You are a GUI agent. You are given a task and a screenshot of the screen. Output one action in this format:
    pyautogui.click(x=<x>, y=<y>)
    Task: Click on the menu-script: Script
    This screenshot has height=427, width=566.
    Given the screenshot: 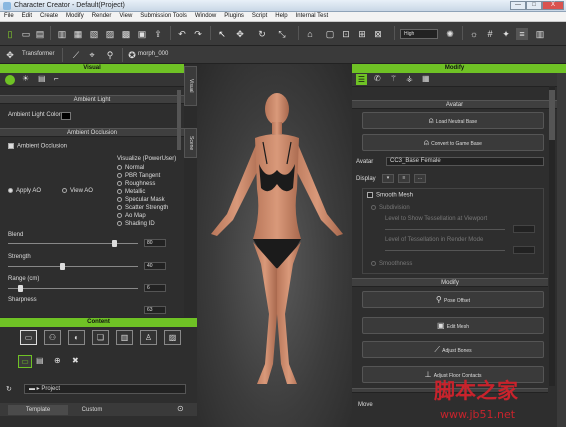 What is the action you would take?
    pyautogui.click(x=259, y=15)
    